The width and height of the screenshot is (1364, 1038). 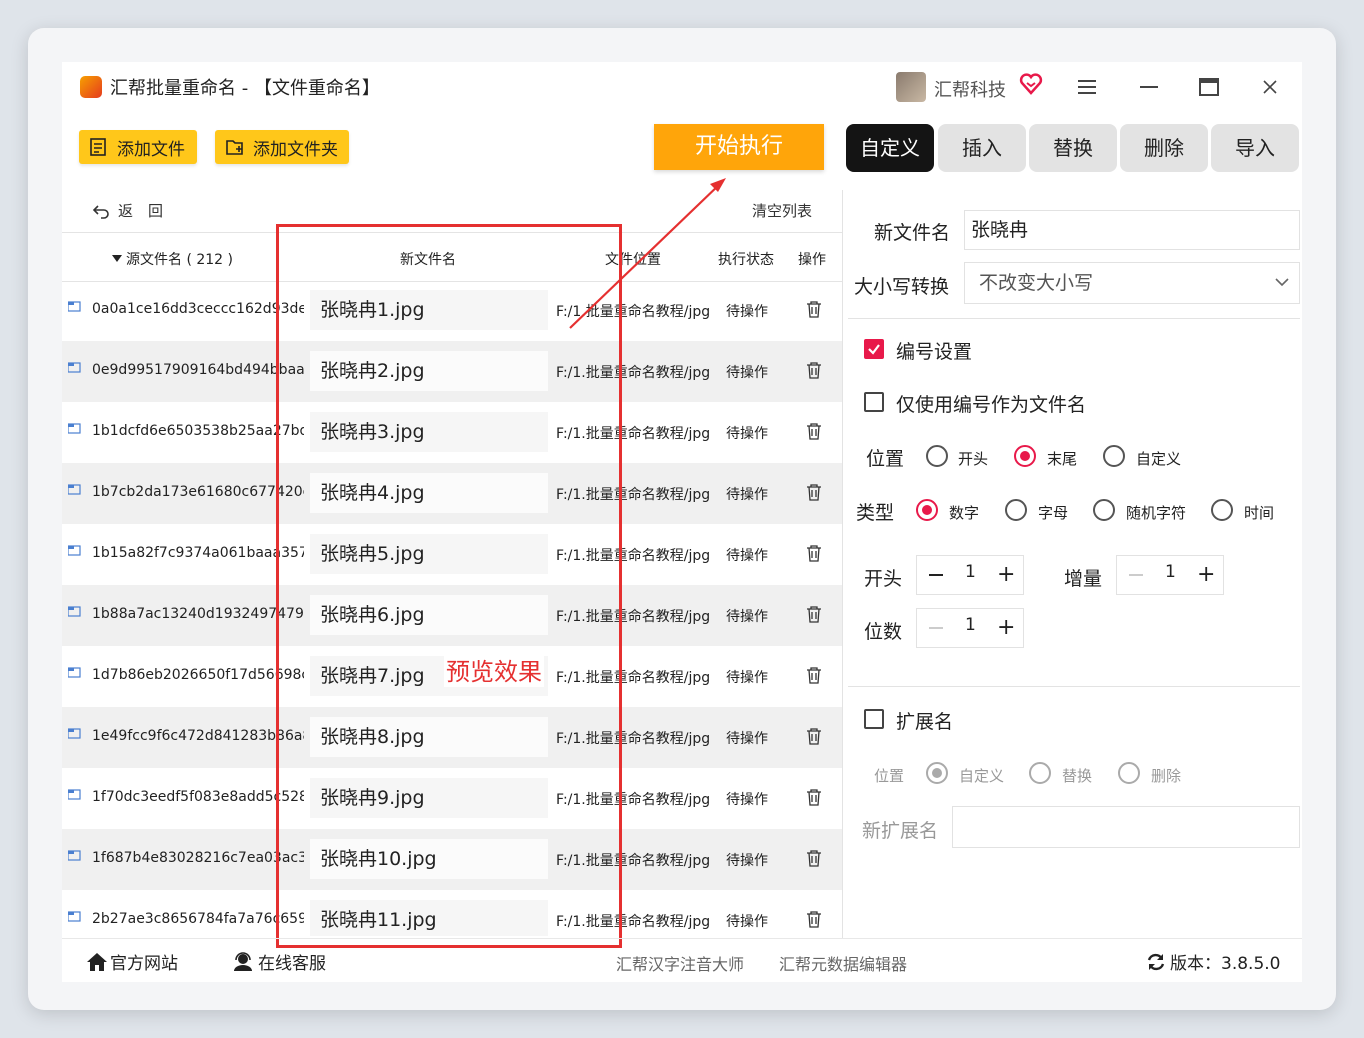 What do you see at coordinates (1164, 148) in the screenshot?
I see `tab-delete: 删除` at bounding box center [1164, 148].